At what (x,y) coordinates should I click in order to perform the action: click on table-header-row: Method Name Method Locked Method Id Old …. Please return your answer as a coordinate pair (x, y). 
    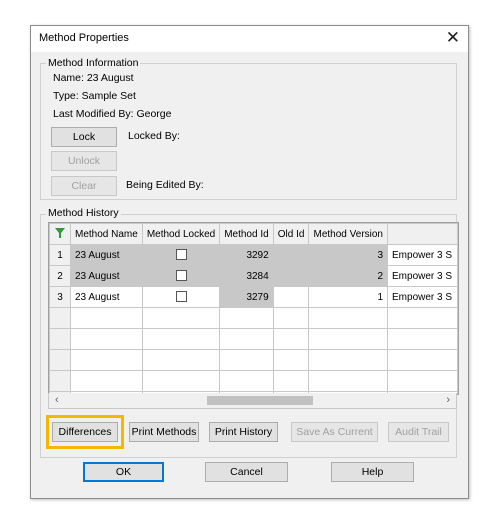
    Looking at the image, I should click on (253, 234).